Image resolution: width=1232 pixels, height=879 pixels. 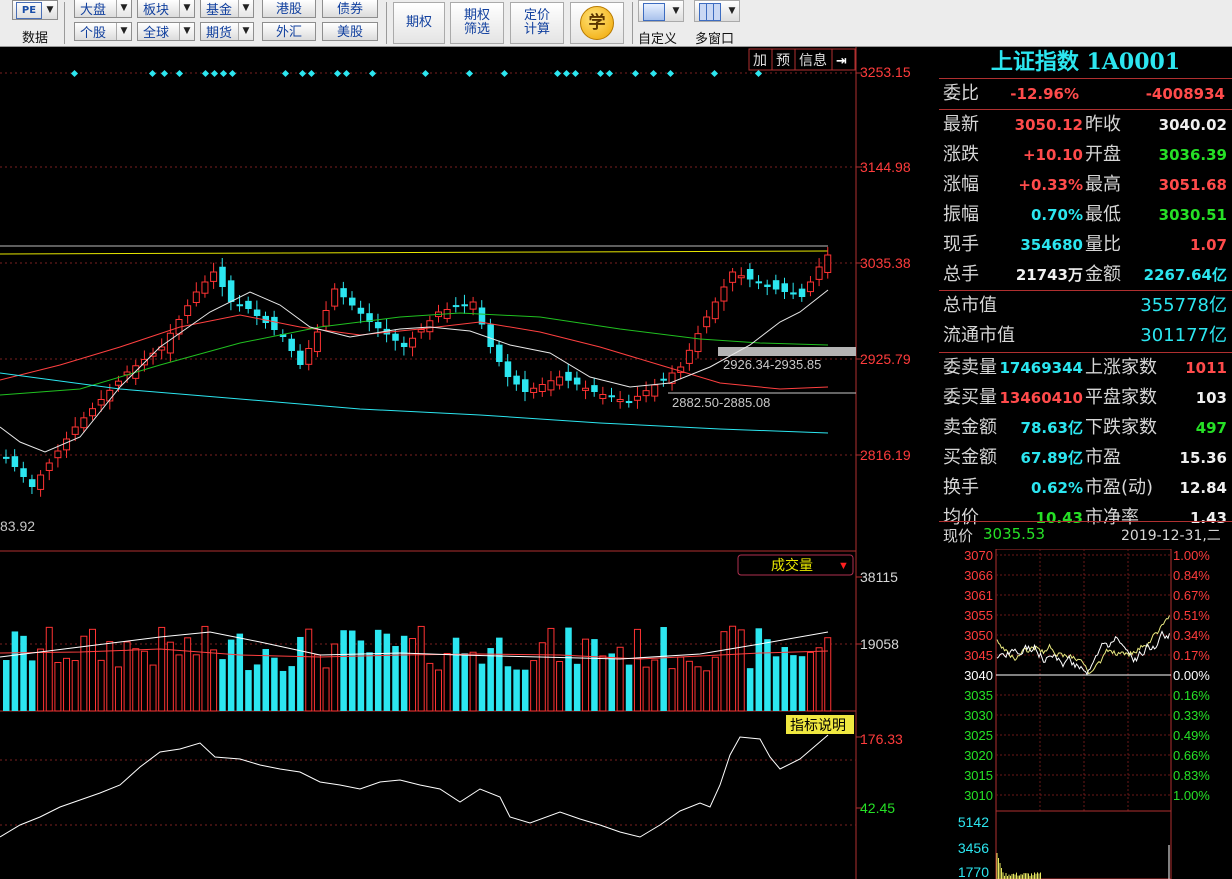 What do you see at coordinates (350, 9) in the screenshot?
I see `bond-button: 债券` at bounding box center [350, 9].